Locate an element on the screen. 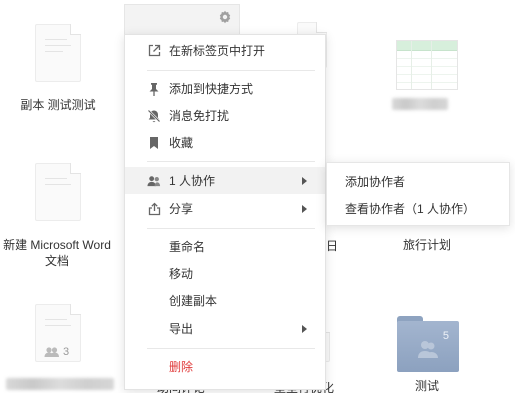 Image resolution: width=515 pixels, height=393 pixels. partial-file-name: 日 is located at coordinates (332, 246).